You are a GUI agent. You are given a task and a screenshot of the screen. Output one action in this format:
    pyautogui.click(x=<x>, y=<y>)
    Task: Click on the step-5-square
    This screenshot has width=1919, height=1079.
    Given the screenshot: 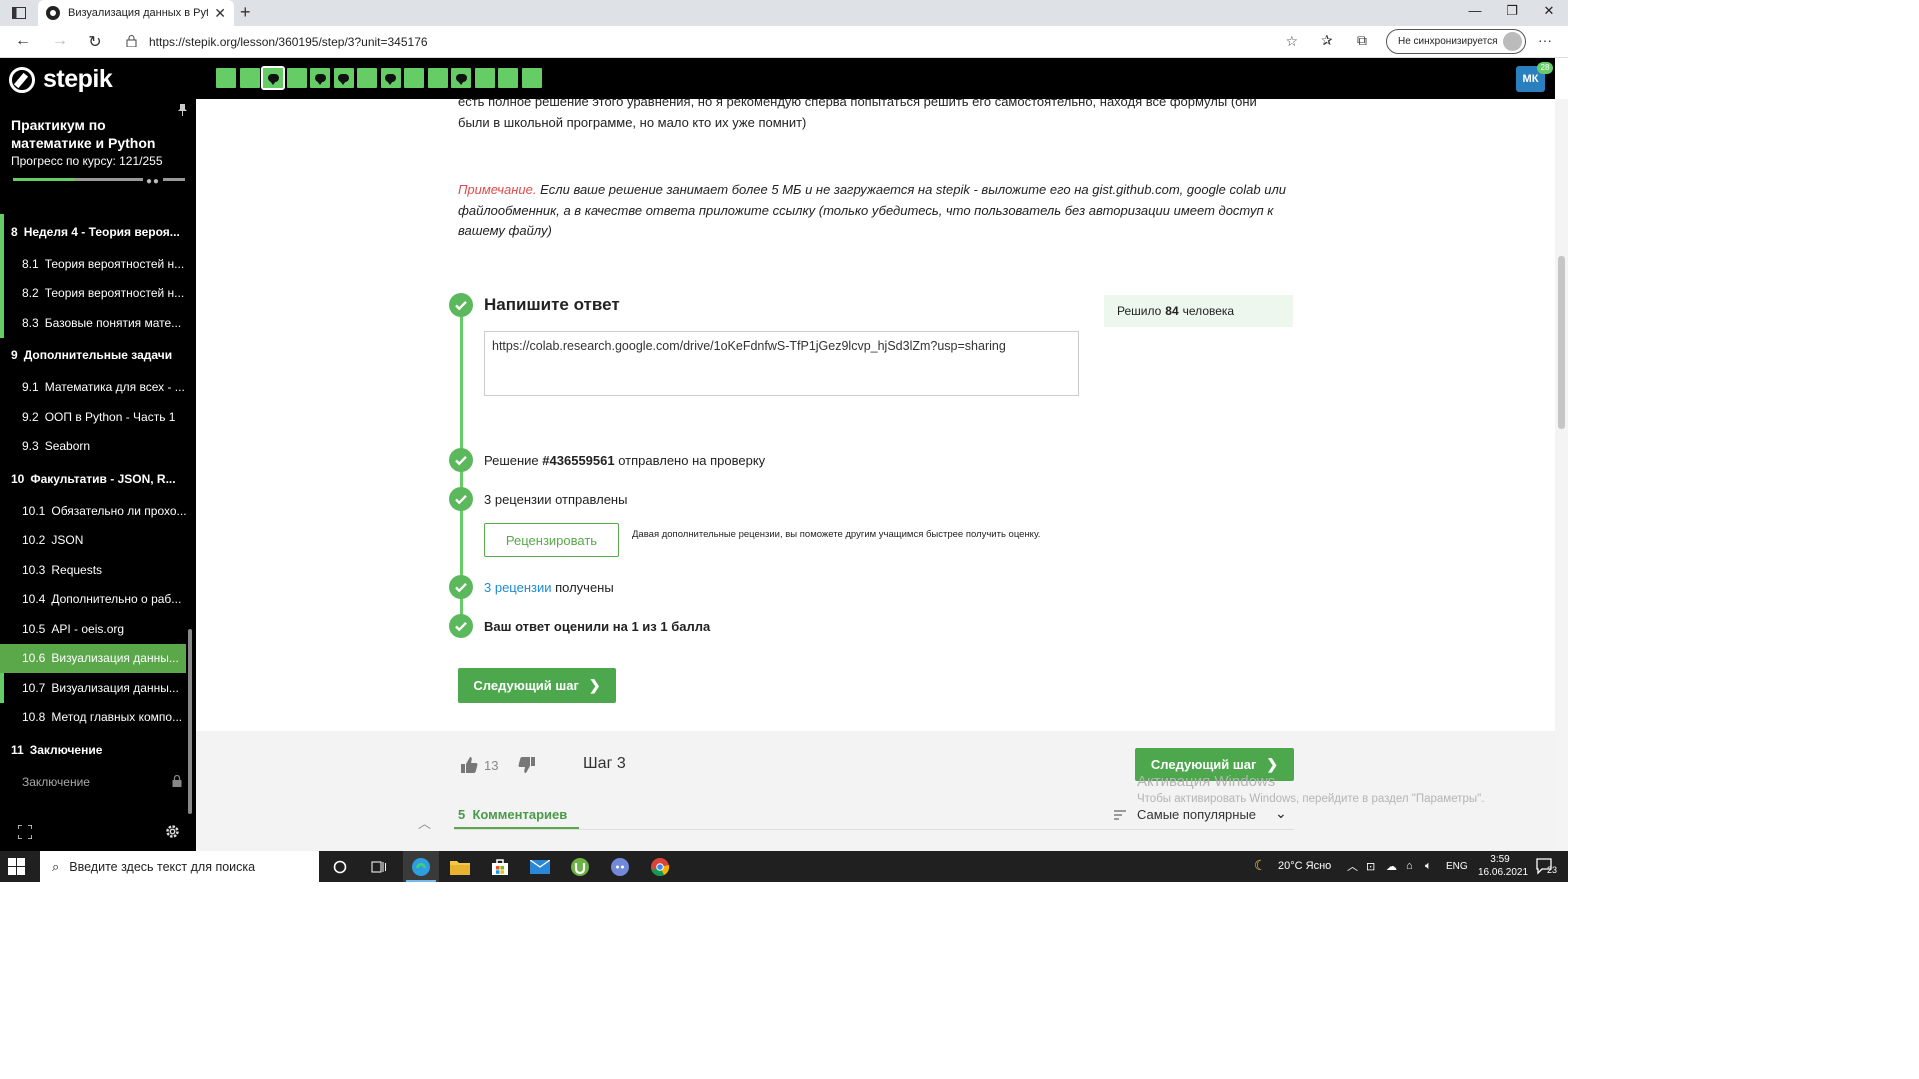 What is the action you would take?
    pyautogui.click(x=320, y=78)
    